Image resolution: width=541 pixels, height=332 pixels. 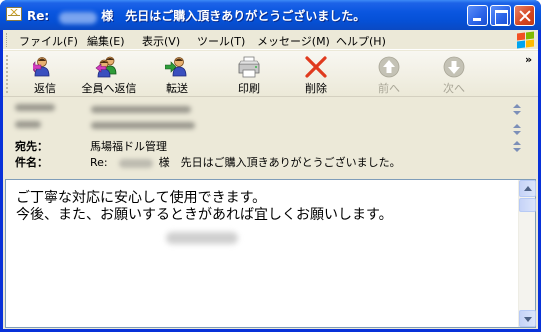 I want to click on redacted-subject-name, so click(x=136, y=163).